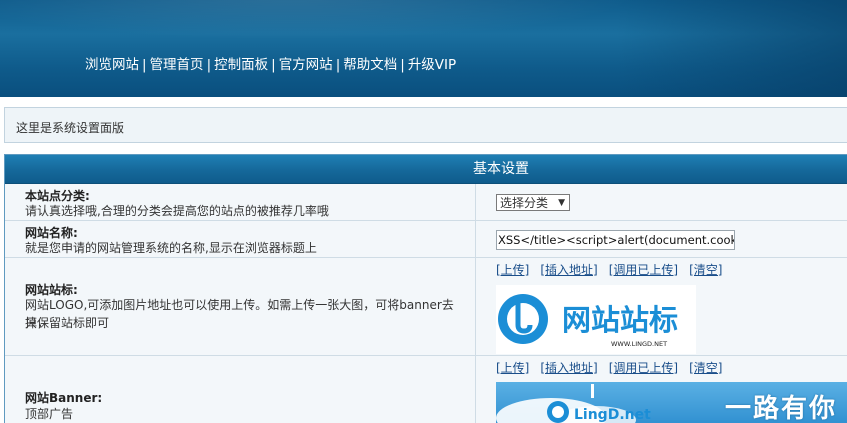 Image resolution: width=847 pixels, height=423 pixels. What do you see at coordinates (426, 169) in the screenshot?
I see `panel-title: 基本设置` at bounding box center [426, 169].